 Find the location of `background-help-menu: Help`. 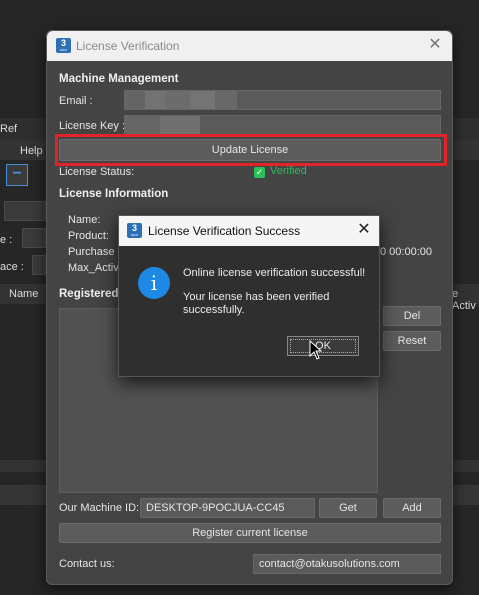

background-help-menu: Help is located at coordinates (31, 151).